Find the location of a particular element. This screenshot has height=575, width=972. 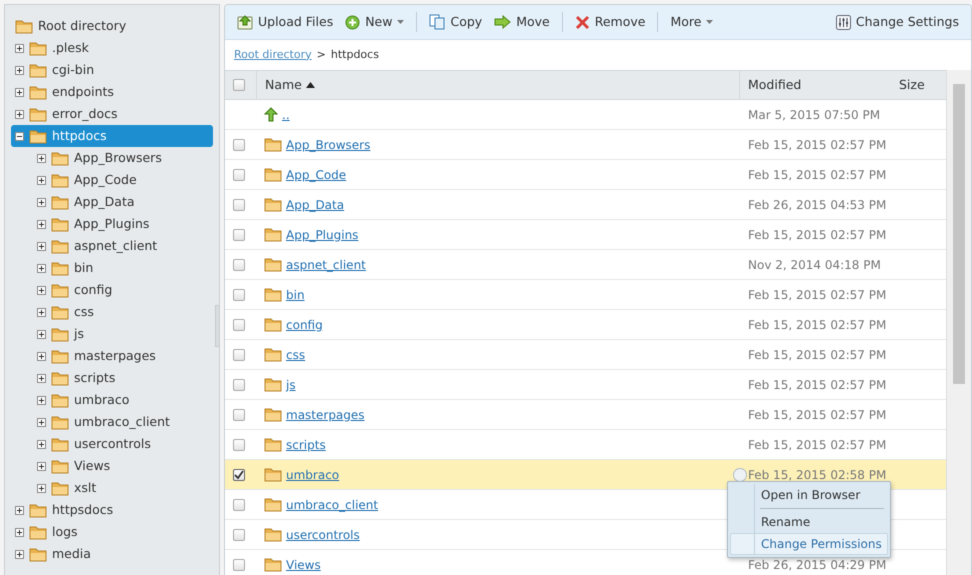

dropdown-button: New is located at coordinates (374, 22).